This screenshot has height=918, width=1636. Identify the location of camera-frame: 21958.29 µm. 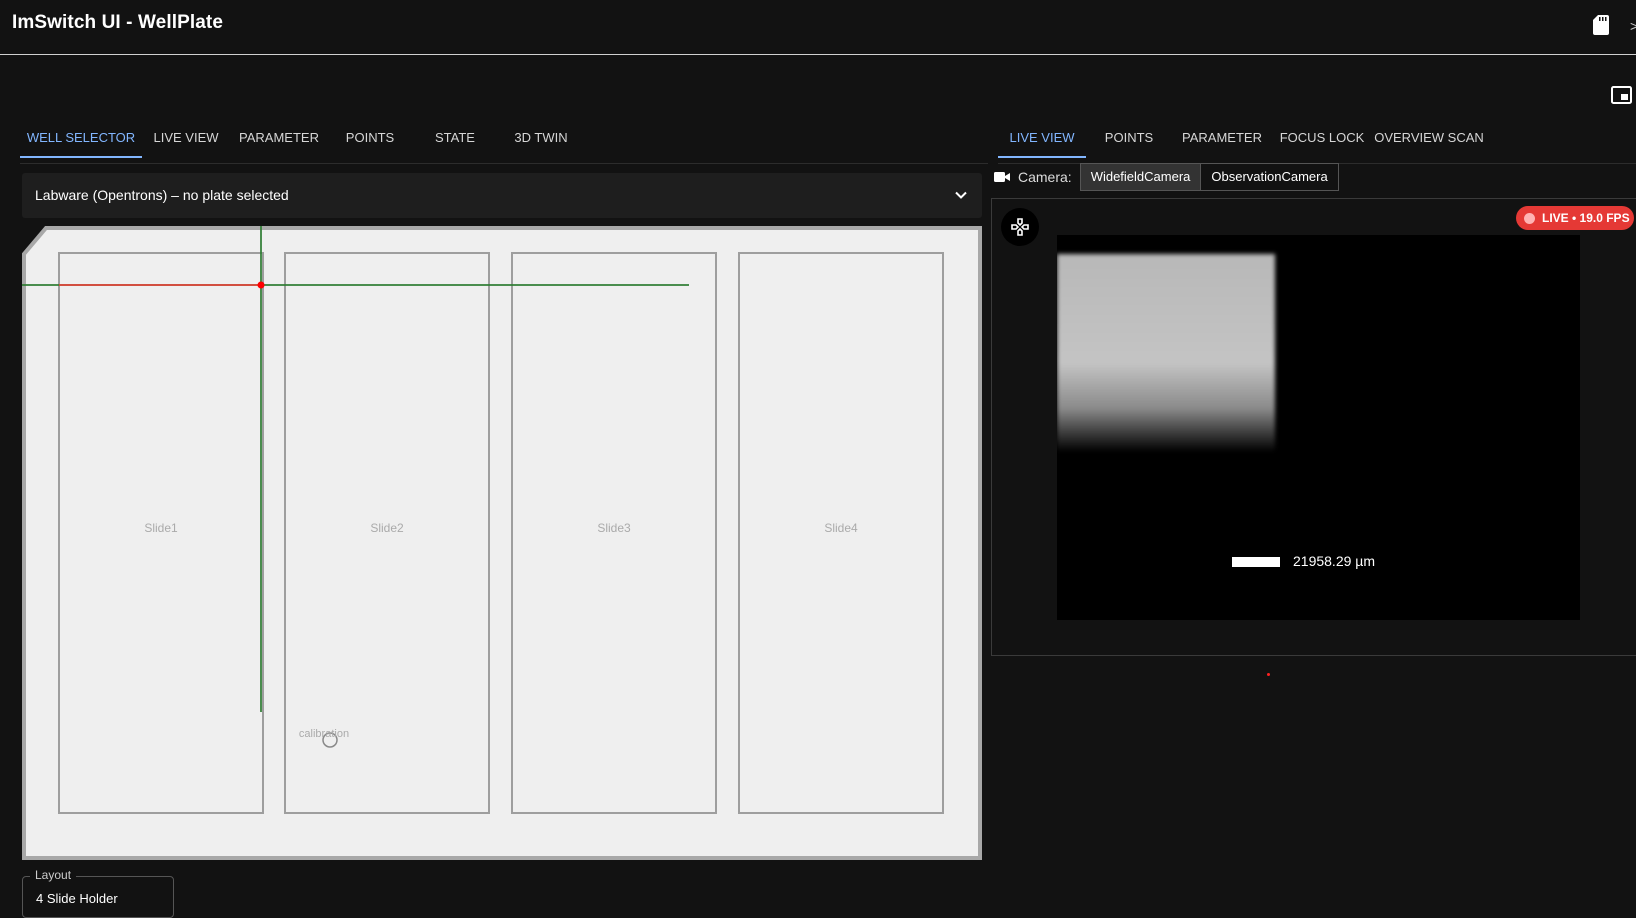
(1318, 427).